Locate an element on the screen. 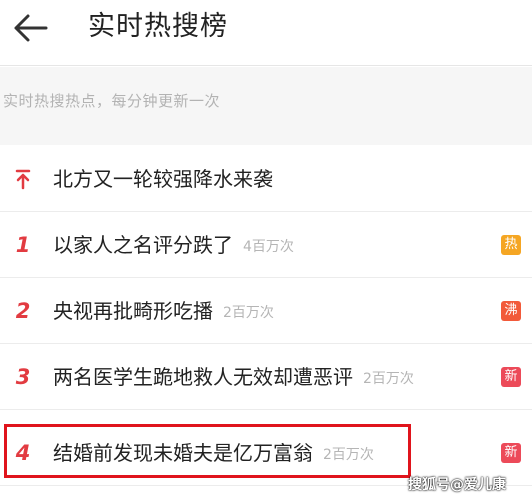 The height and width of the screenshot is (497, 532). rank-number: 1 is located at coordinates (23, 245).